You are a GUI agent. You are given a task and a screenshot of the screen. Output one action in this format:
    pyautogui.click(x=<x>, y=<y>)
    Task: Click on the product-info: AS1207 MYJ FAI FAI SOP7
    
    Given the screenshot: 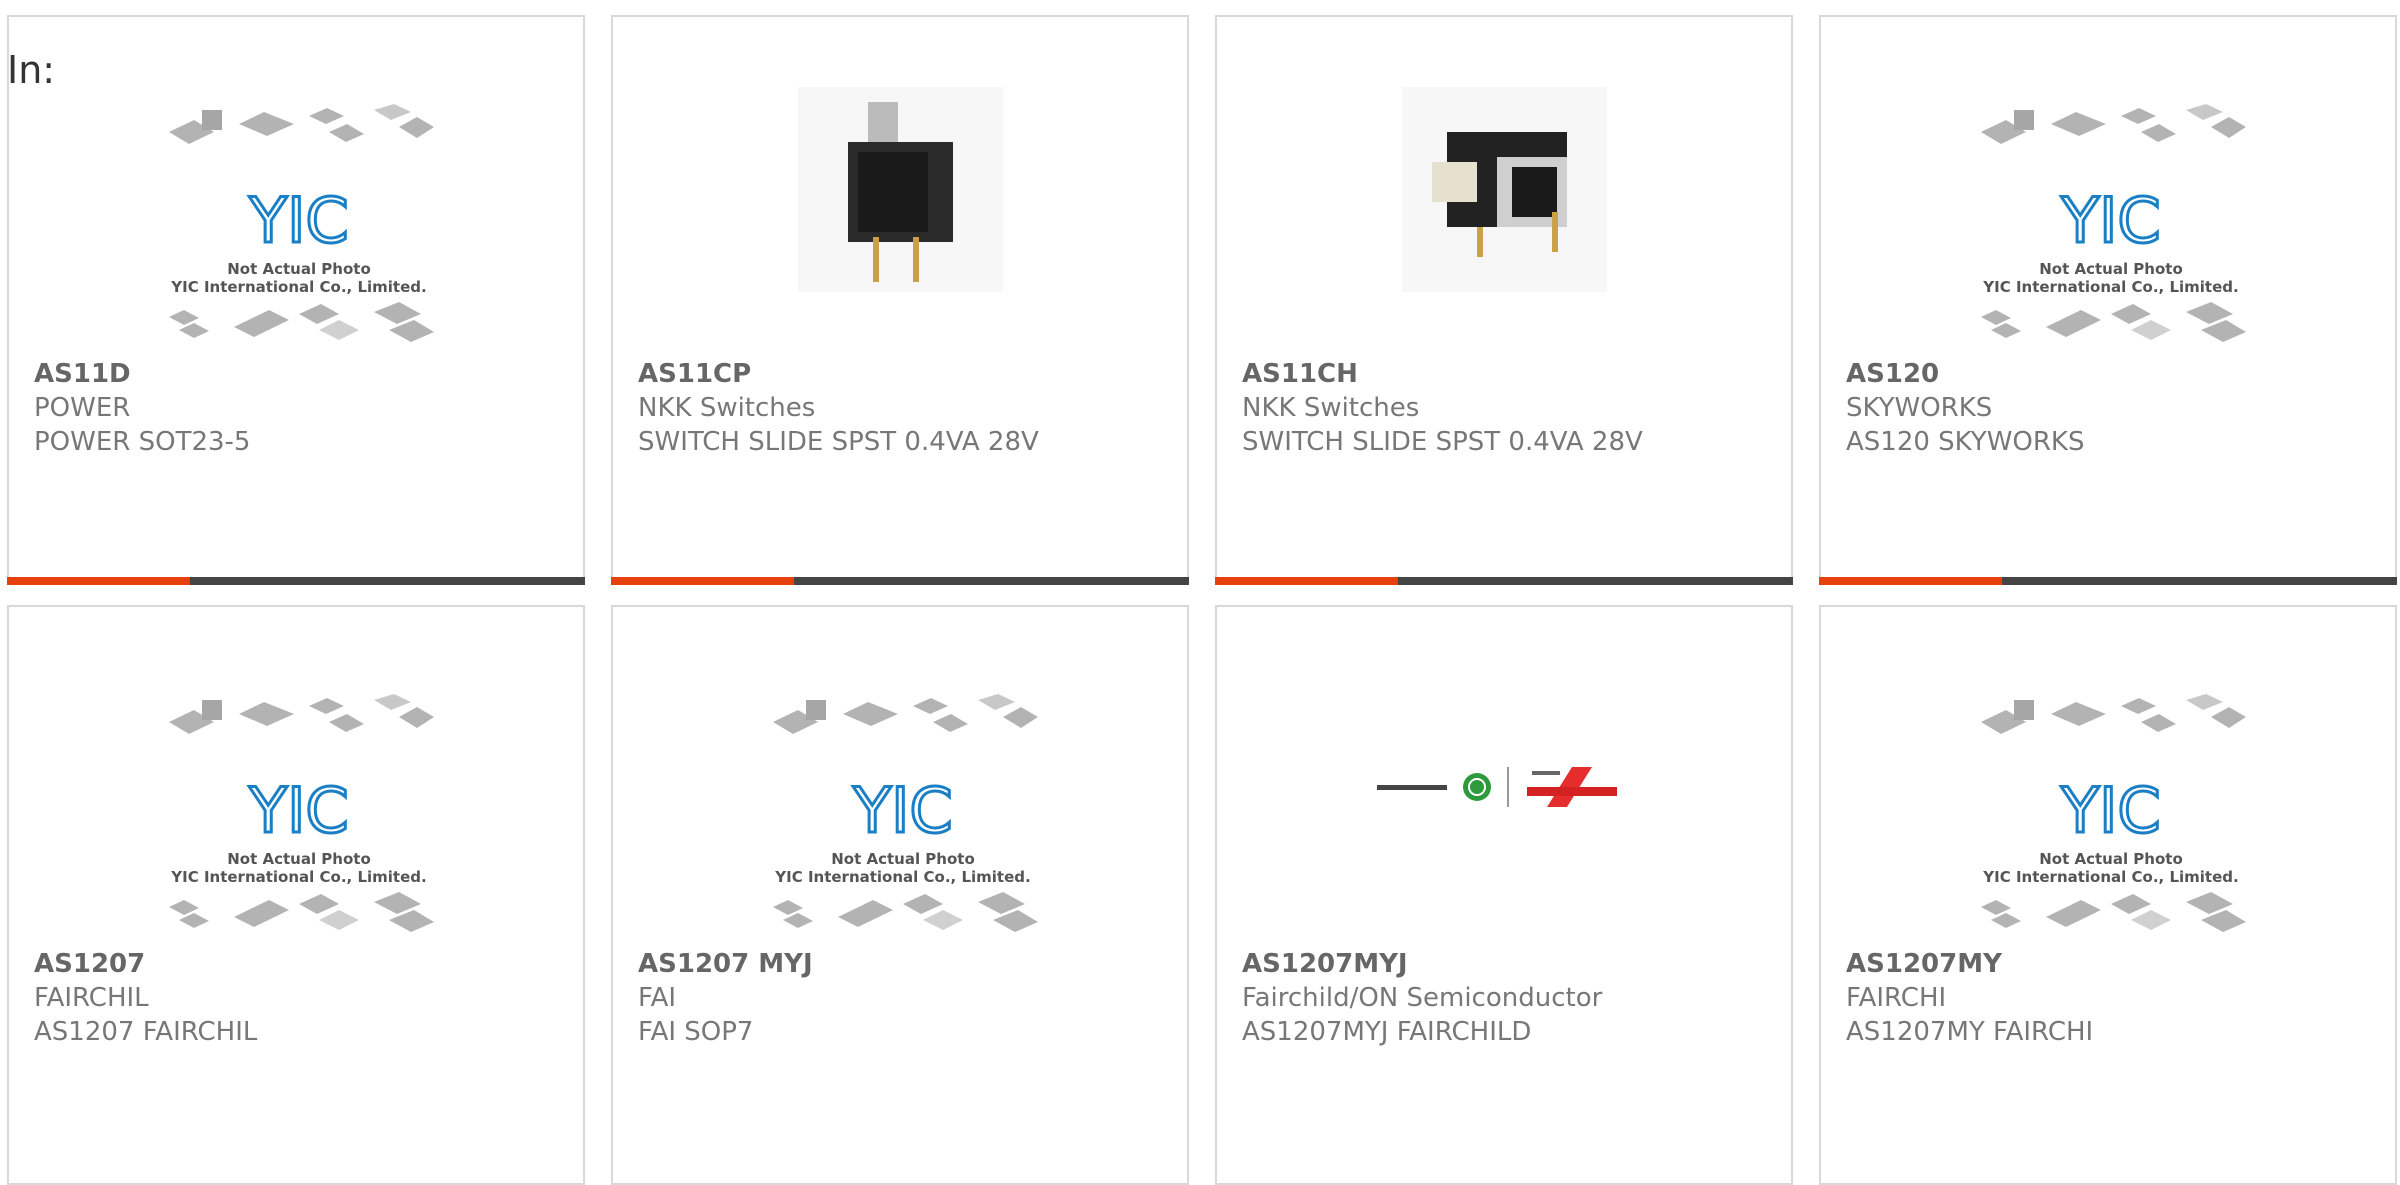 What is the action you would take?
    pyautogui.click(x=902, y=998)
    